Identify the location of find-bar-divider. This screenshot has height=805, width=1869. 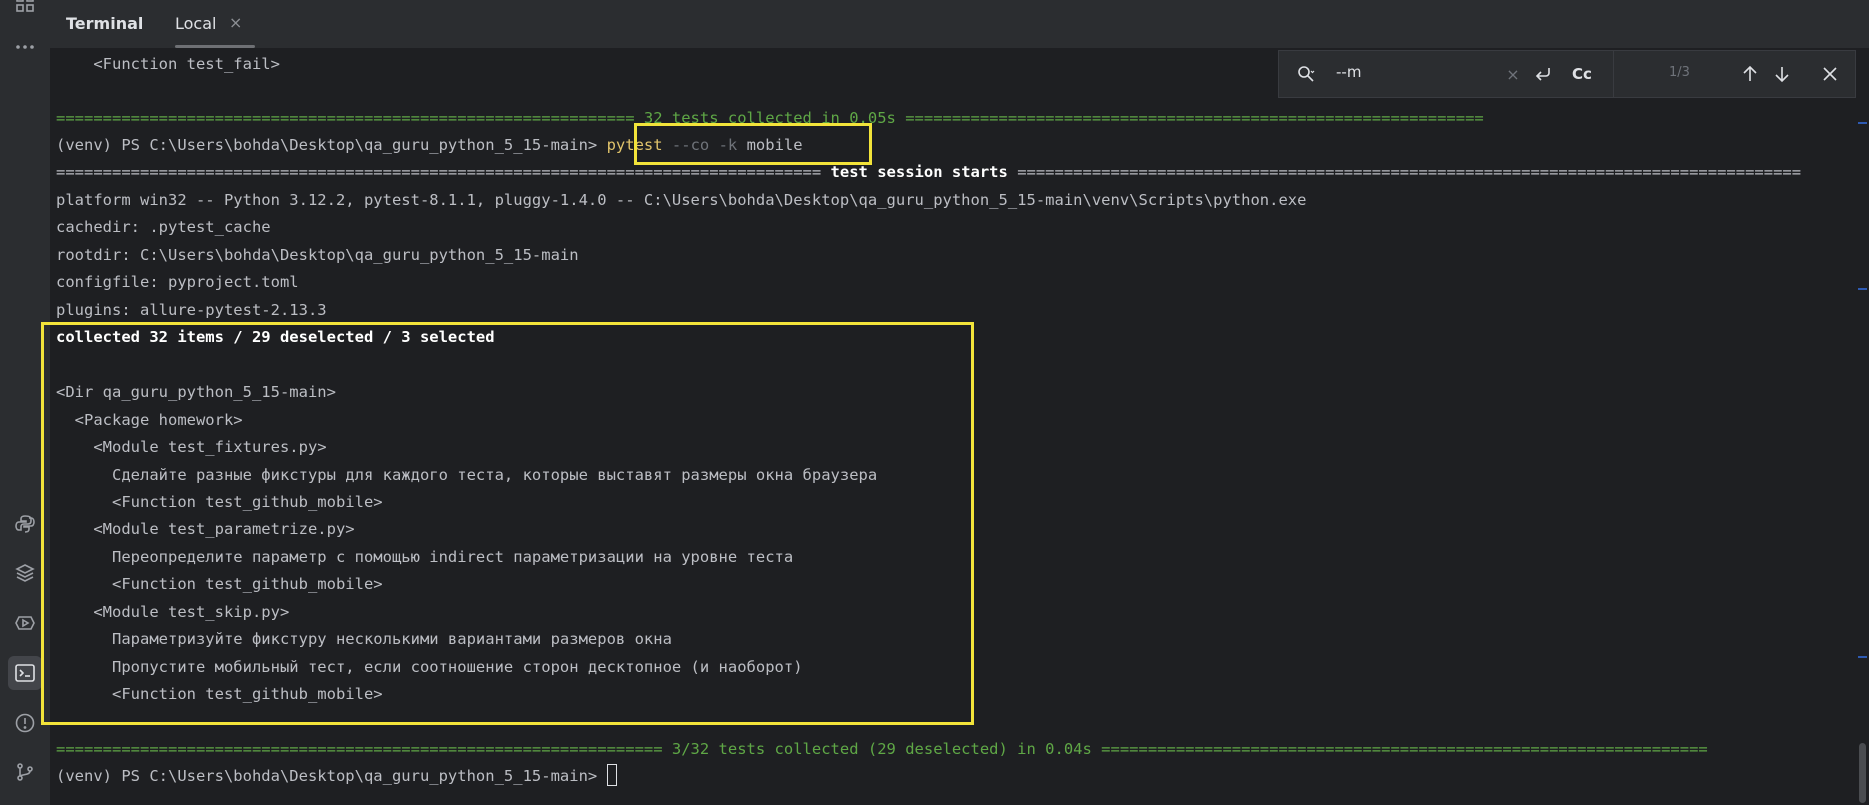
(1613, 74).